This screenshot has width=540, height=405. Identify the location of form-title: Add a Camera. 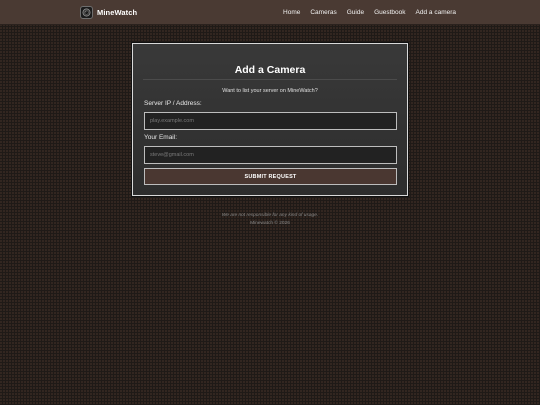
(270, 70).